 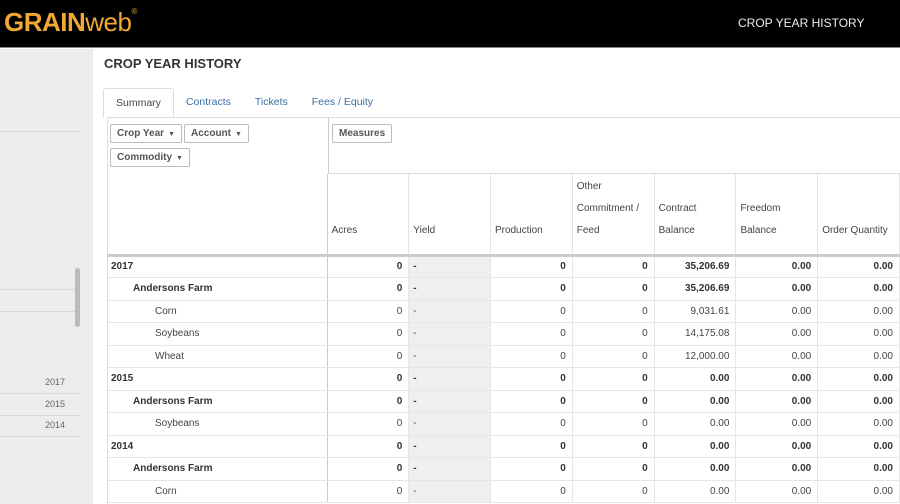 I want to click on row-label: 2017, so click(x=217, y=266).